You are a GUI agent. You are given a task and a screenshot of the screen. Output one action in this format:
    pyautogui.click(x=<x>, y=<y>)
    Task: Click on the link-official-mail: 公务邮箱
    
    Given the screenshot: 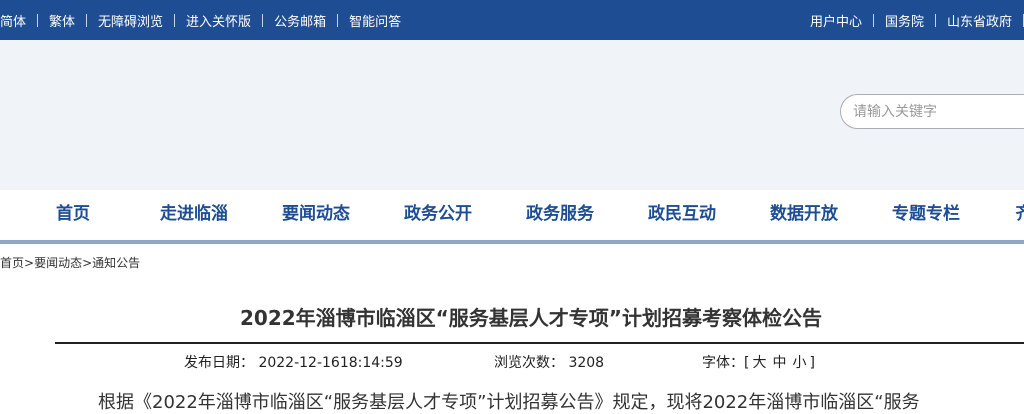 What is the action you would take?
    pyautogui.click(x=300, y=20)
    